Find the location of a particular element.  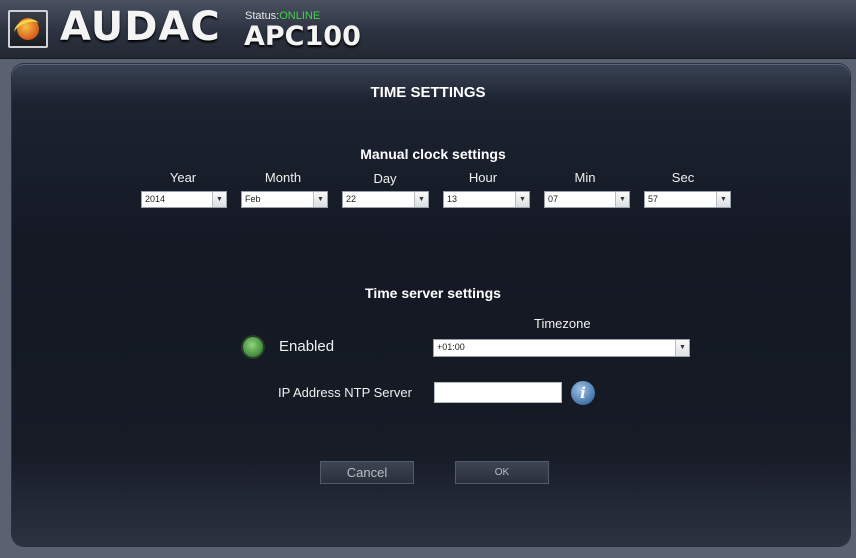

device-model: APC100 is located at coordinates (302, 36).